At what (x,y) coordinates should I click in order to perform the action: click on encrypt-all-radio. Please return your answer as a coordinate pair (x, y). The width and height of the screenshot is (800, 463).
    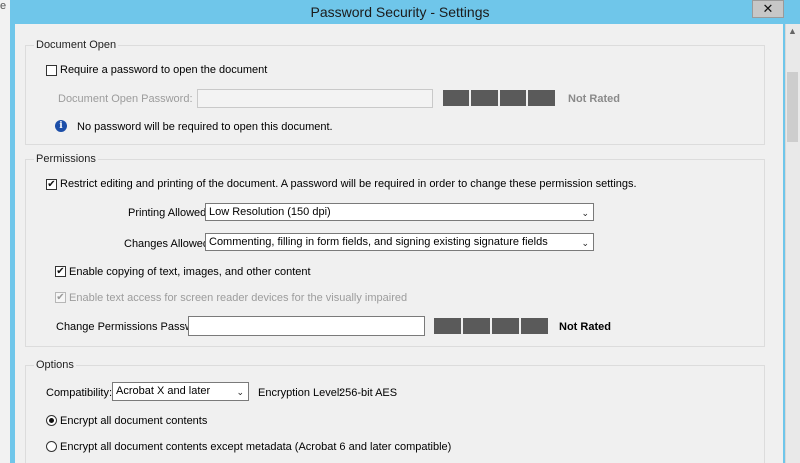
    Looking at the image, I should click on (51, 420).